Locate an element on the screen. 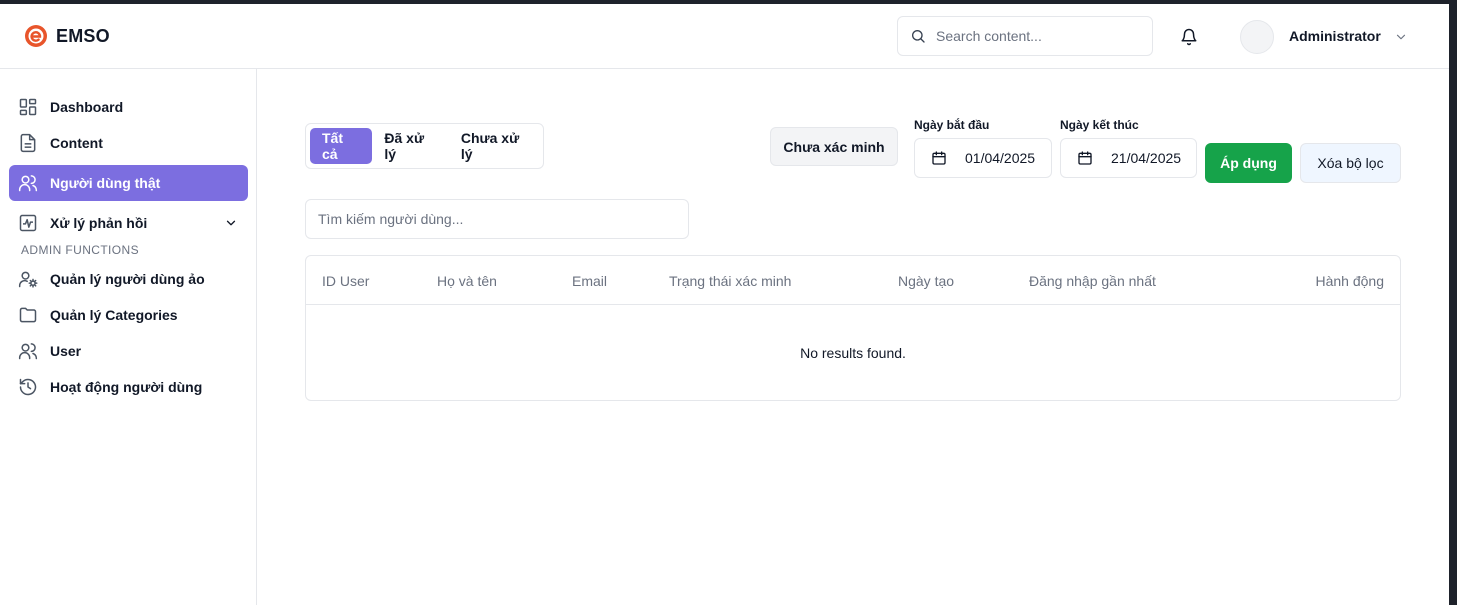 The width and height of the screenshot is (1457, 605). column-header-email: Email is located at coordinates (589, 281).